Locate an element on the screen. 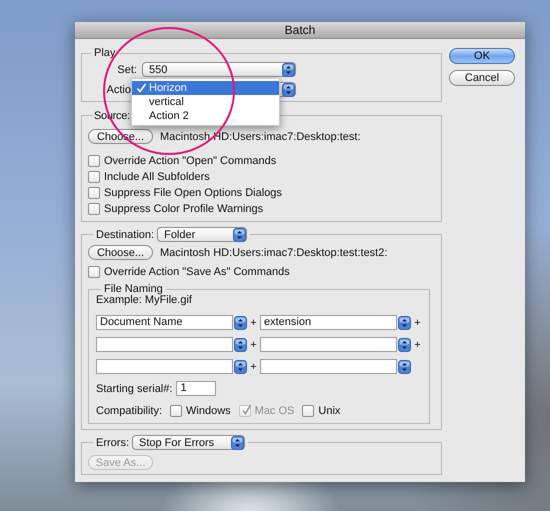 The width and height of the screenshot is (550, 511). example-text: Example: MyFile.gif is located at coordinates (144, 300).